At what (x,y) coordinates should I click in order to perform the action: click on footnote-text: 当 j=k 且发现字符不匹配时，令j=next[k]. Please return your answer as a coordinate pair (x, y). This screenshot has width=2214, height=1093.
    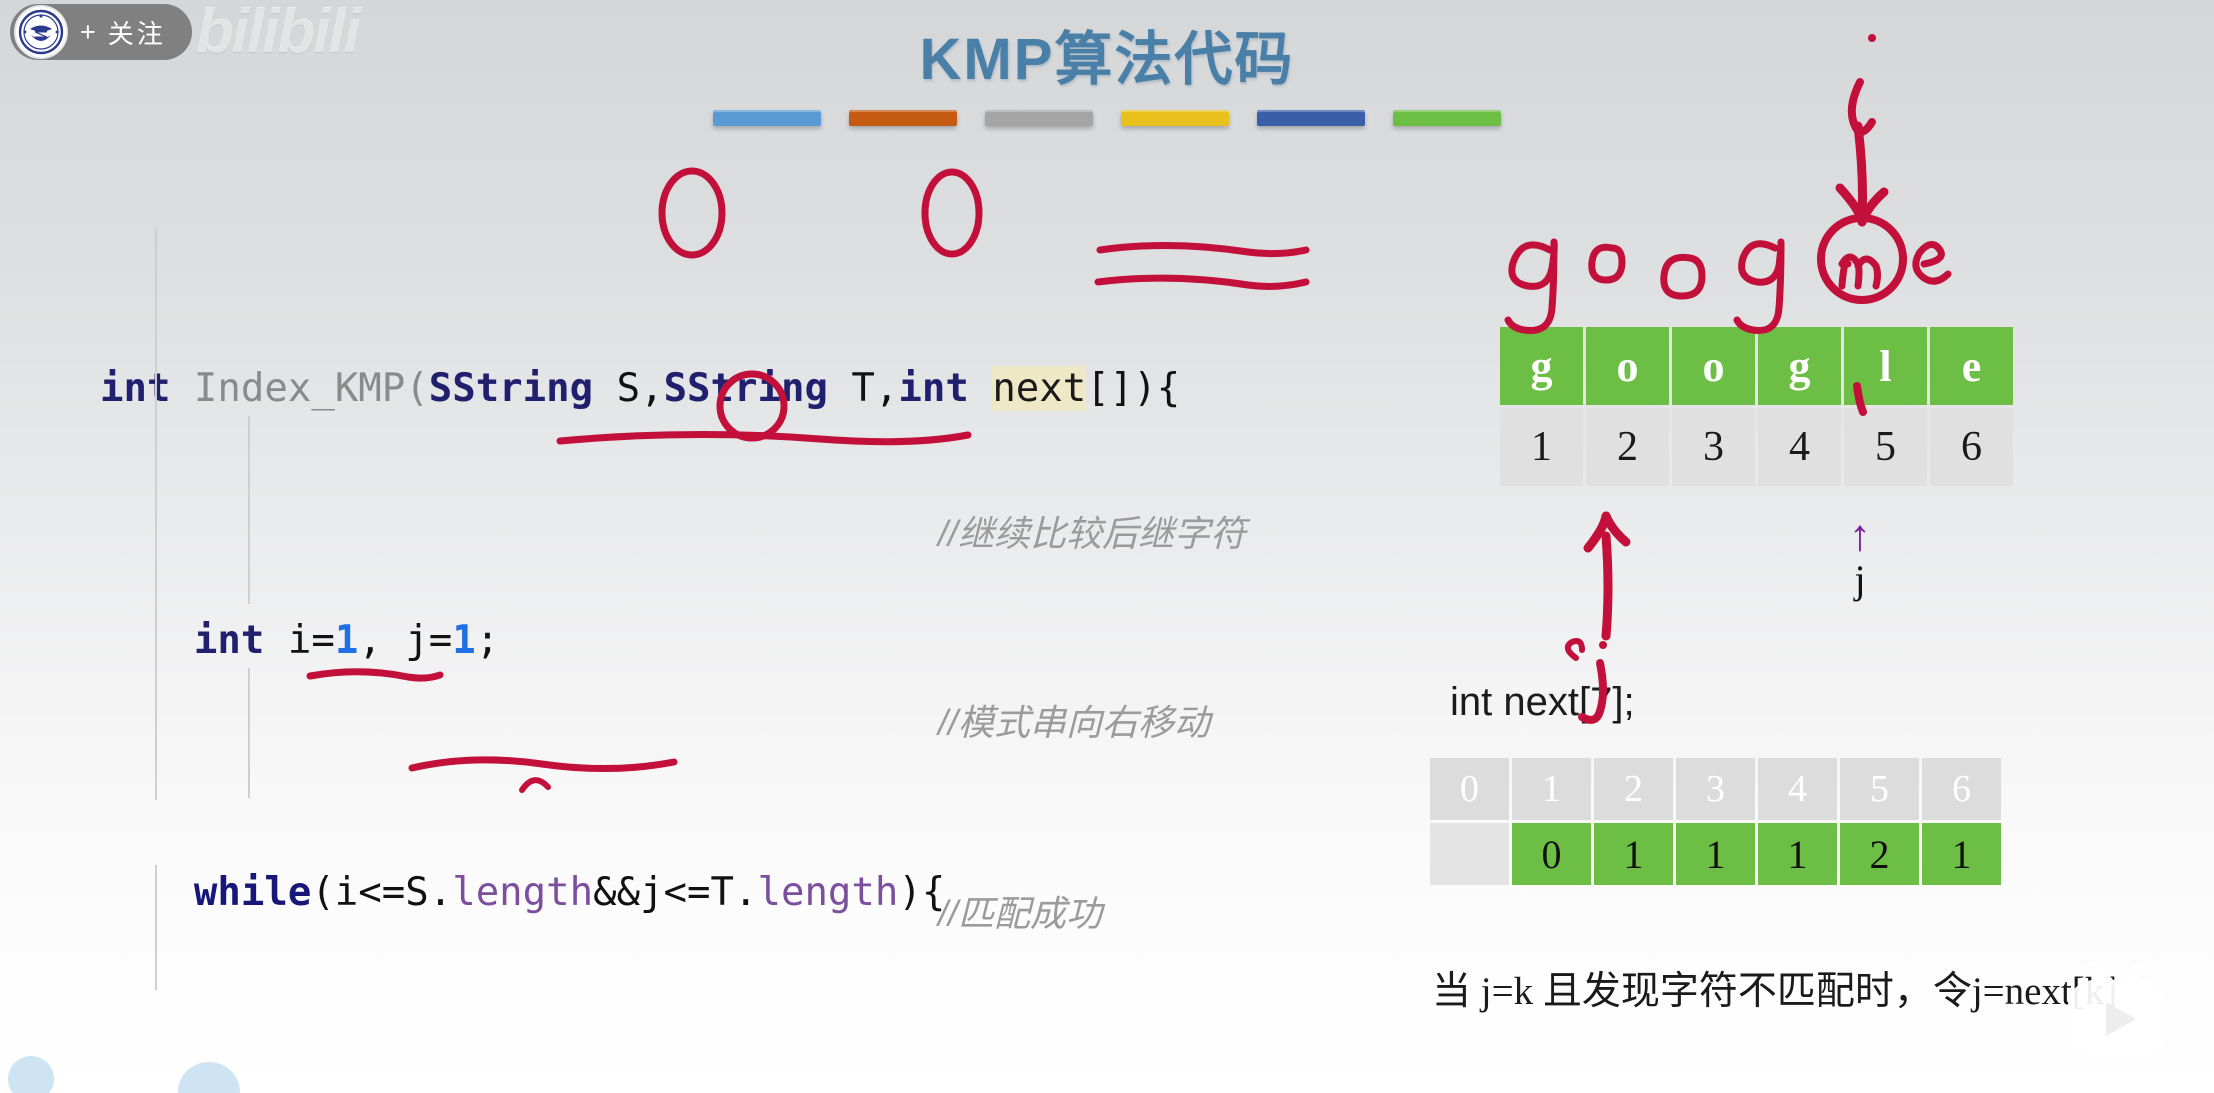
    Looking at the image, I should click on (1775, 991).